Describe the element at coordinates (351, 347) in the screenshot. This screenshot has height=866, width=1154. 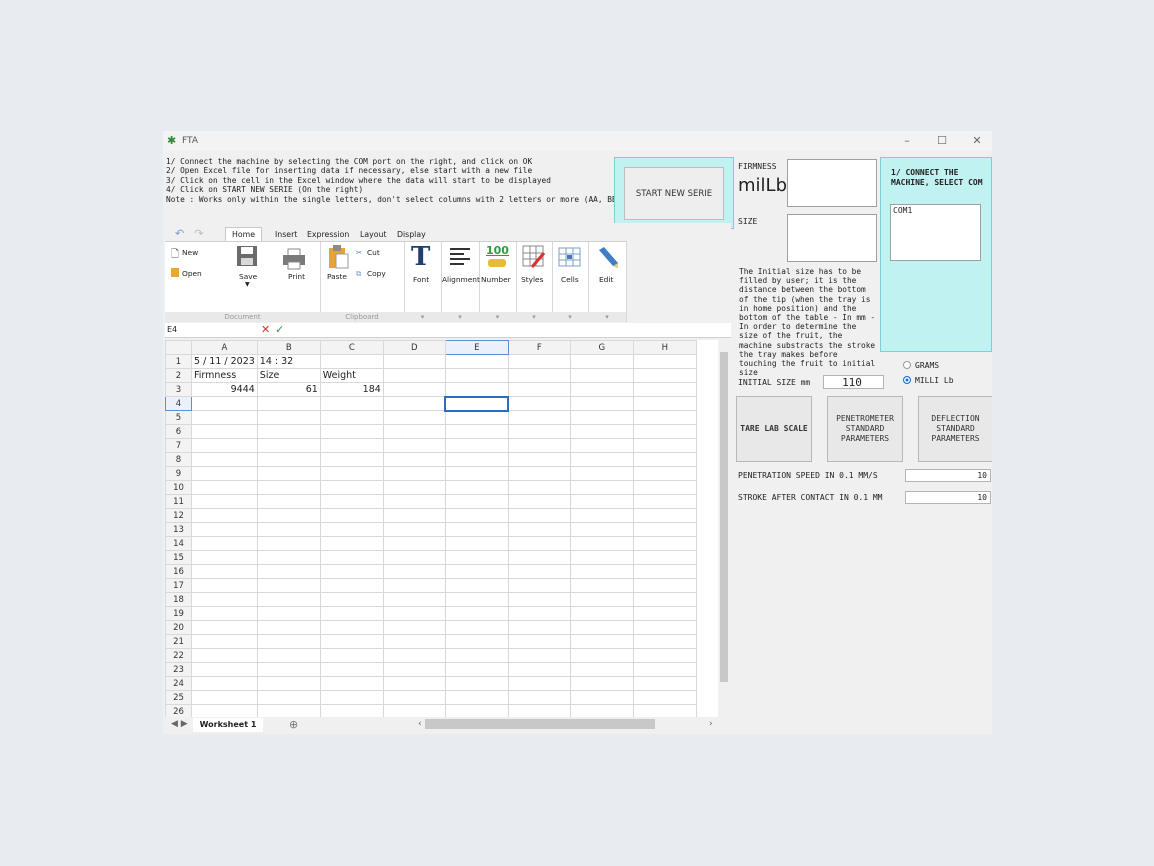
I see `column-header: C` at that location.